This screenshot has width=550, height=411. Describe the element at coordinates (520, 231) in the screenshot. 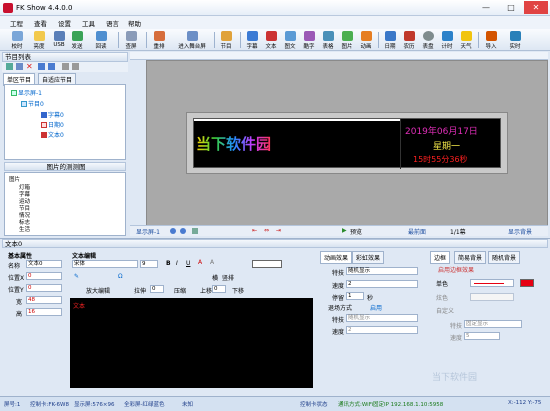

I see `show-background-toggle: 显示背景` at that location.